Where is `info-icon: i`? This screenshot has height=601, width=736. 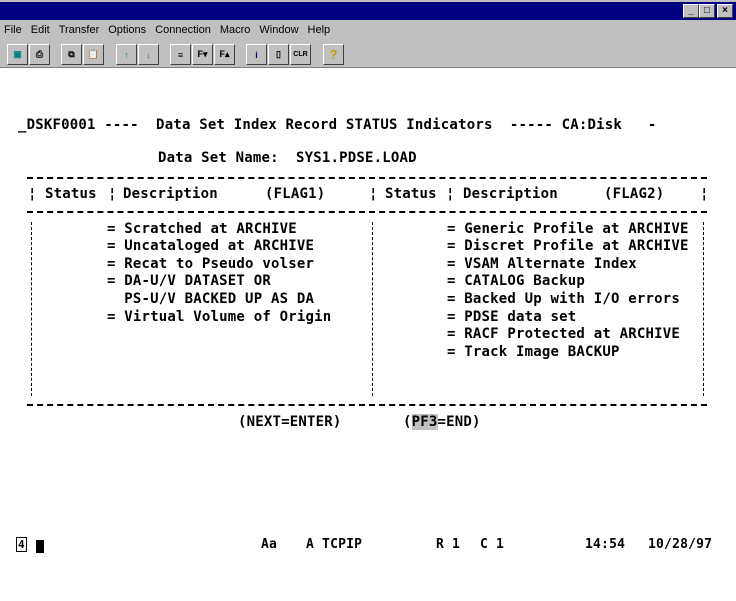 info-icon: i is located at coordinates (256, 54).